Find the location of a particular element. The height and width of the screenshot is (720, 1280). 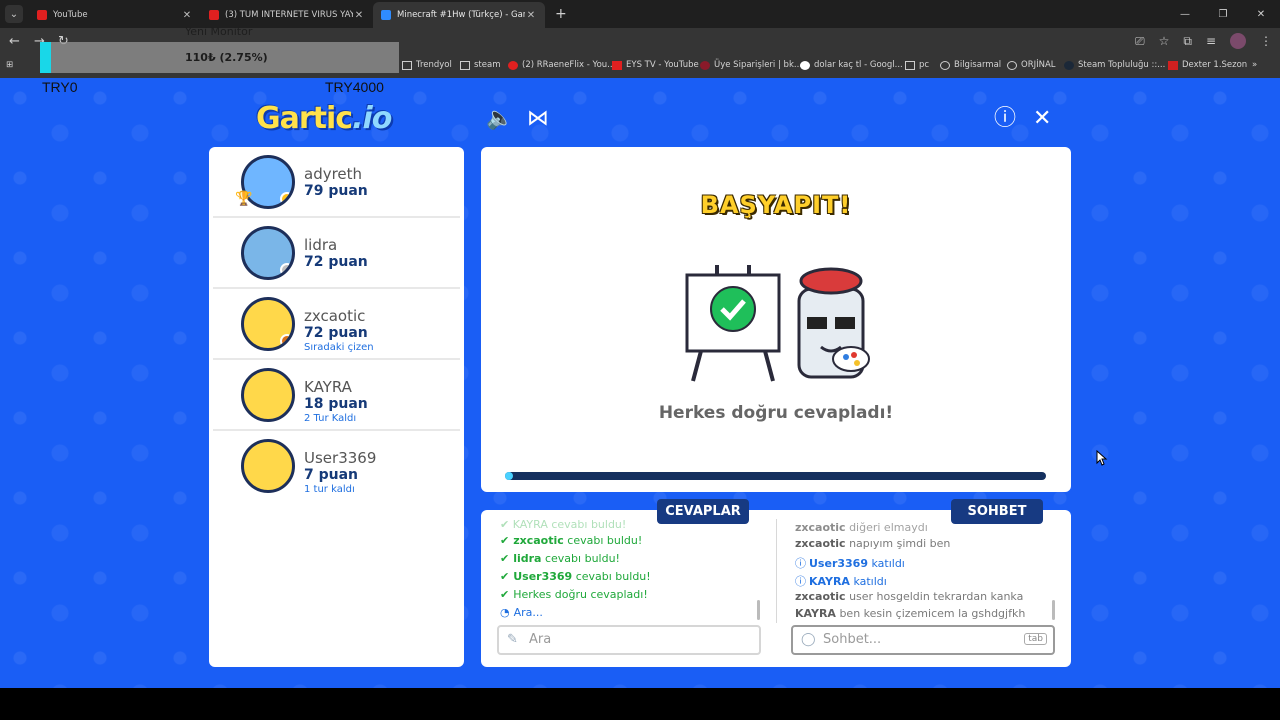

bookmark-item: pc is located at coordinates (917, 65).